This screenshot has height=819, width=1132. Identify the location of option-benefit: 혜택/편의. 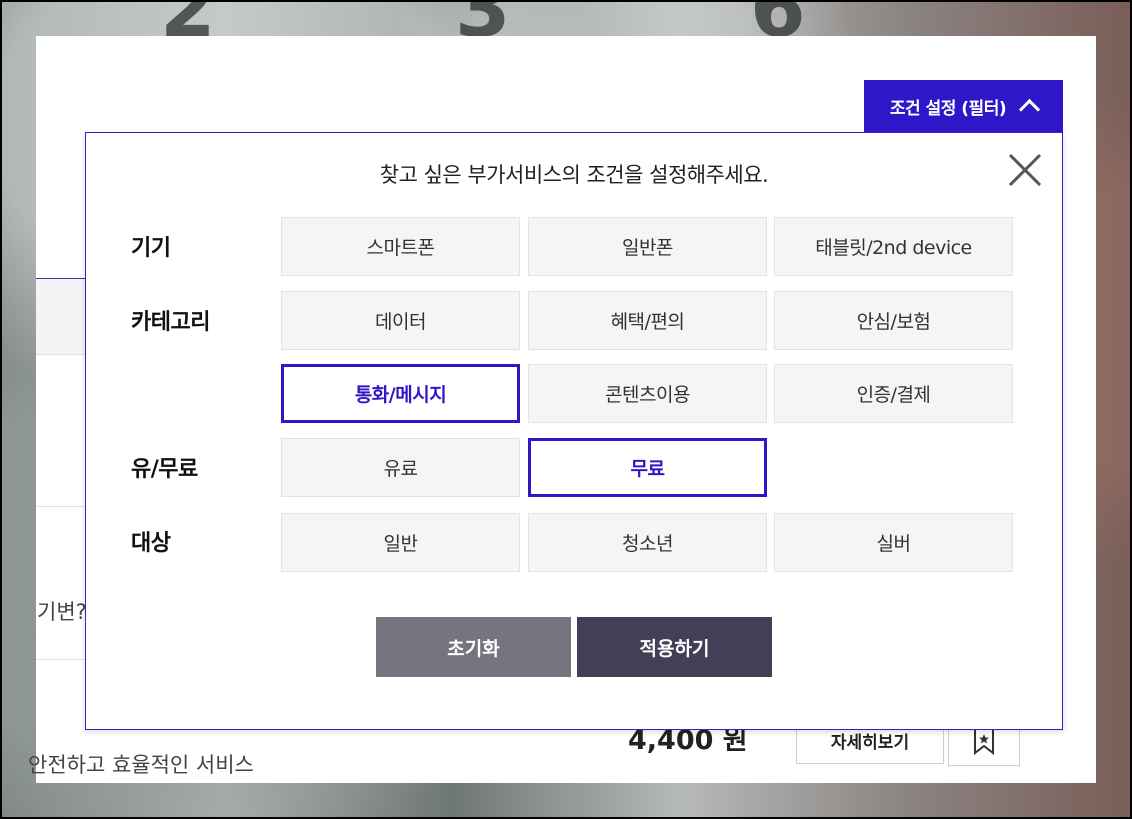
(647, 320).